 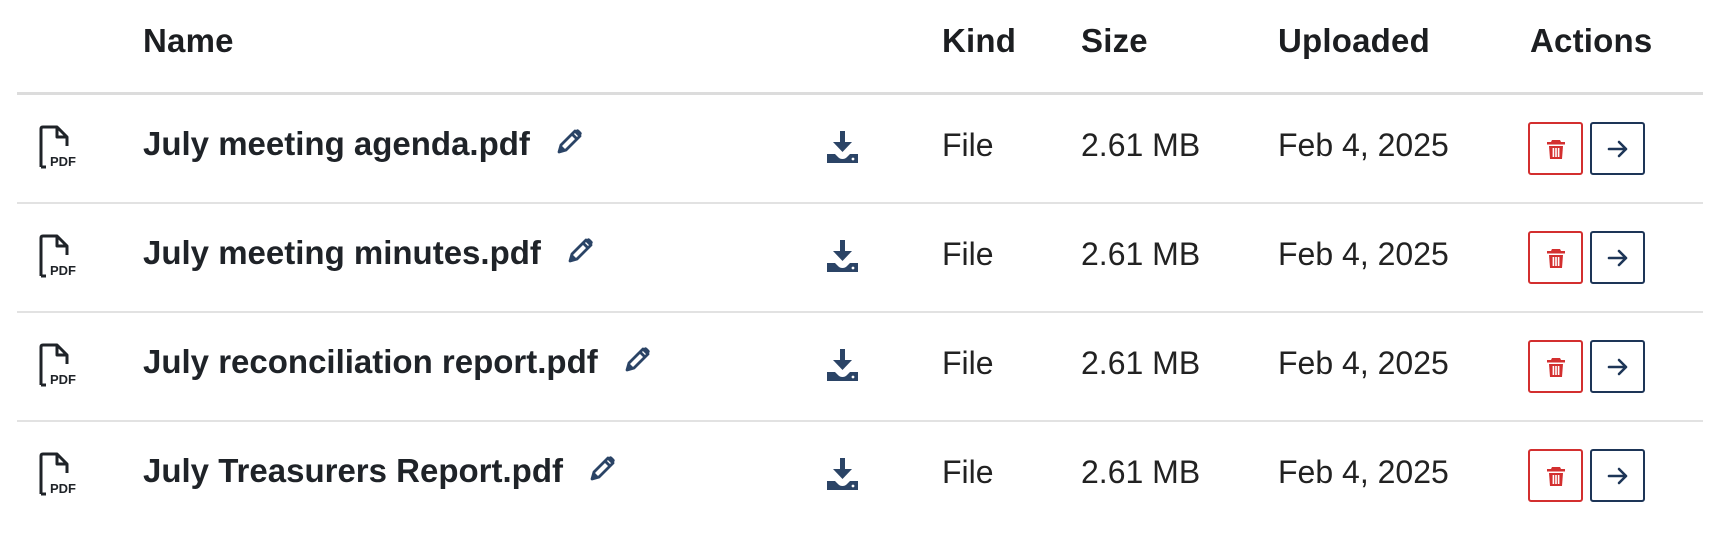 I want to click on column-header-uploaded: Uploaded, so click(x=1354, y=41).